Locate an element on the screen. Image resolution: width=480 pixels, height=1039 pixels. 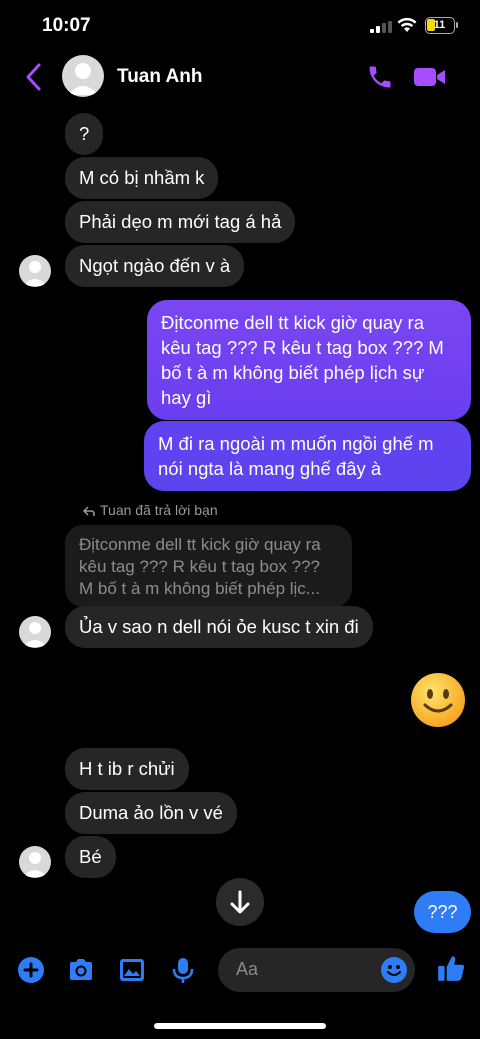
quoted-line: Địtconme dell tt kick giờ quay ra is located at coordinates (200, 544).